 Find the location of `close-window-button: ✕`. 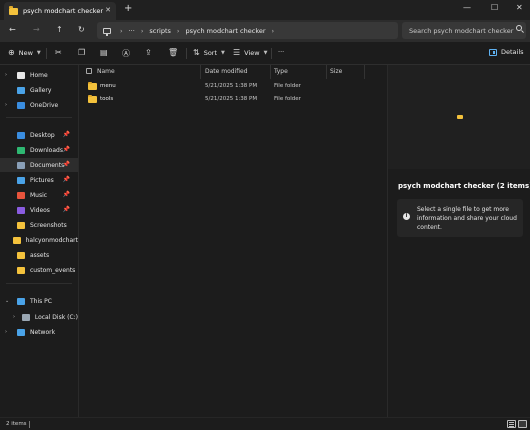

close-window-button: ✕ is located at coordinates (519, 7).